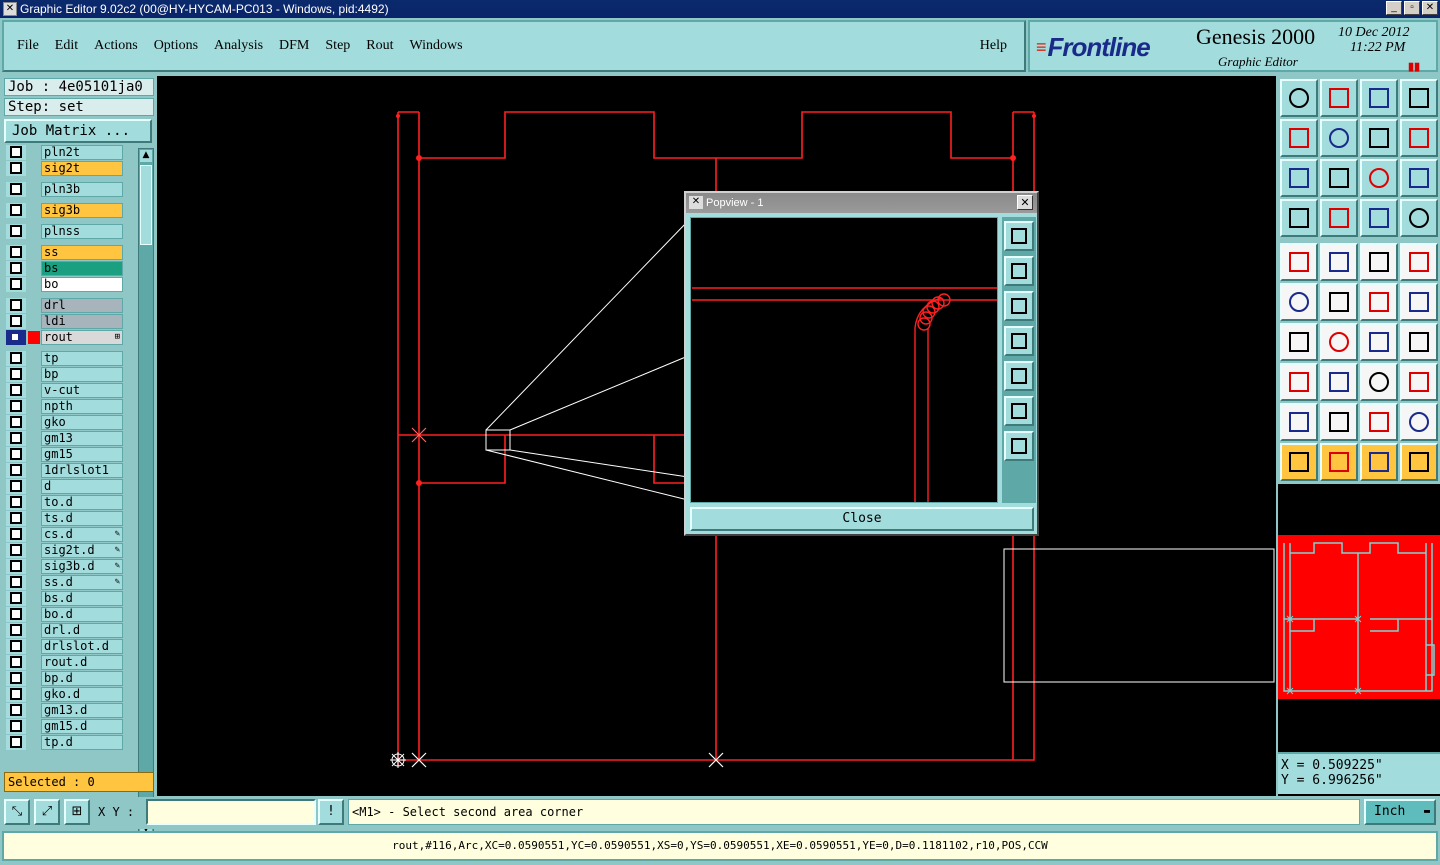 This screenshot has width=1440, height=865. I want to click on layer-color-swatch, so click(34, 337).